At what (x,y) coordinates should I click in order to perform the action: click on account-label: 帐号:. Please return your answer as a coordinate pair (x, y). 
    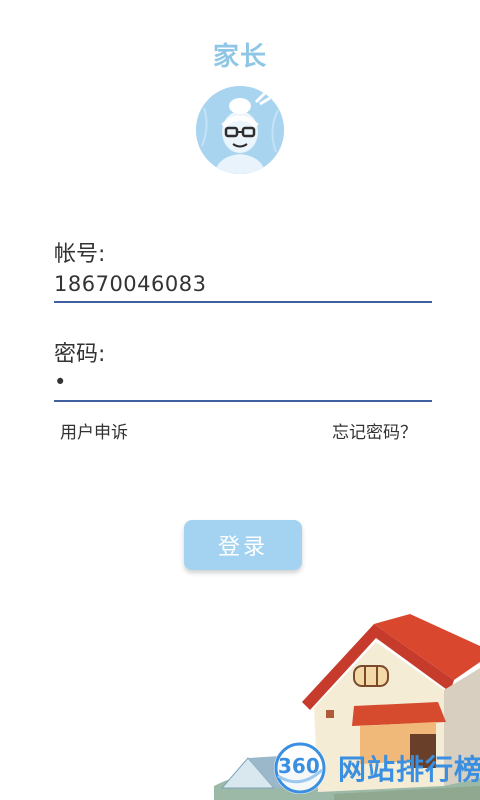
    Looking at the image, I should click on (80, 254).